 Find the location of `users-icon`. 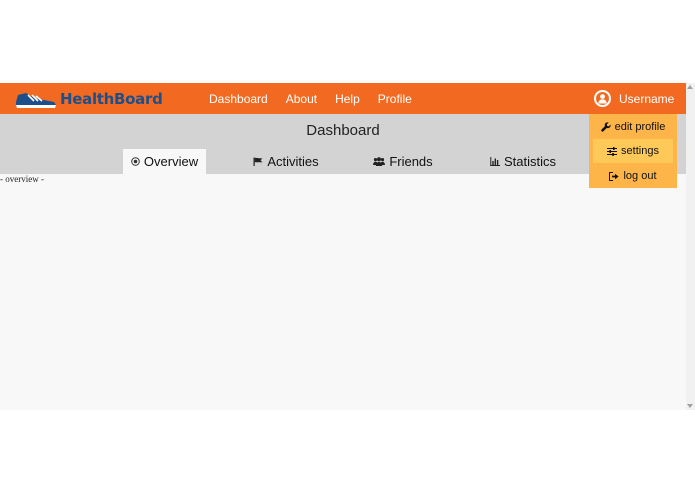

users-icon is located at coordinates (379, 161).